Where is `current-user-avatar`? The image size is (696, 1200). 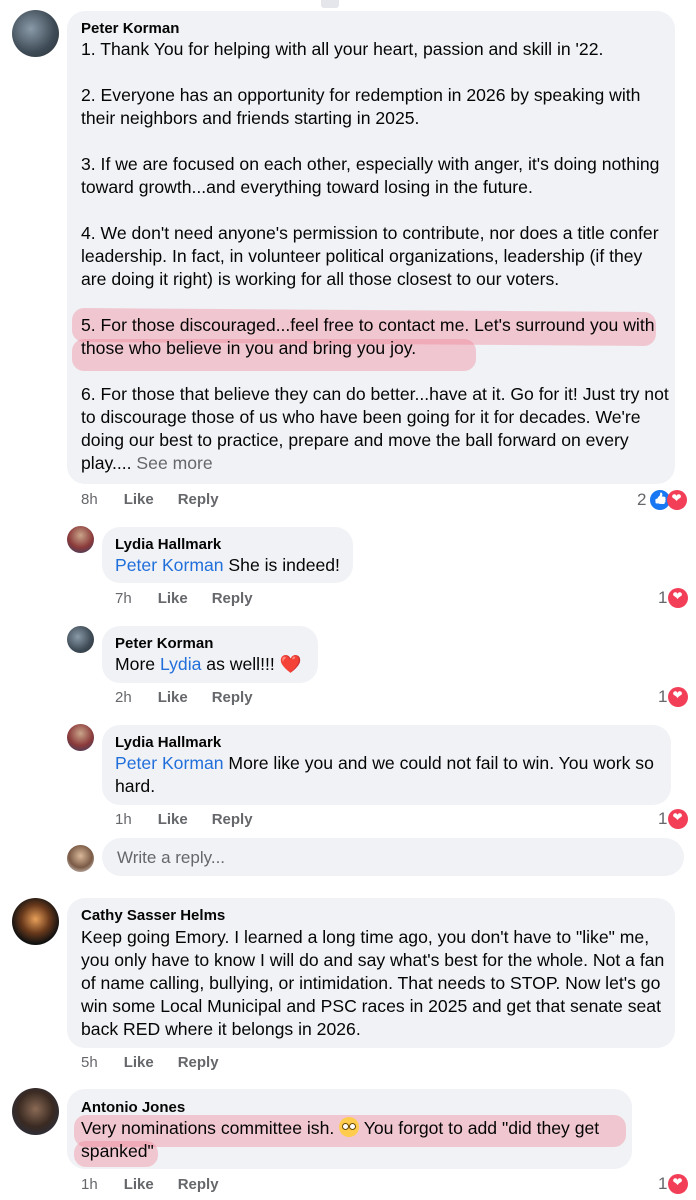
current-user-avatar is located at coordinates (80, 858).